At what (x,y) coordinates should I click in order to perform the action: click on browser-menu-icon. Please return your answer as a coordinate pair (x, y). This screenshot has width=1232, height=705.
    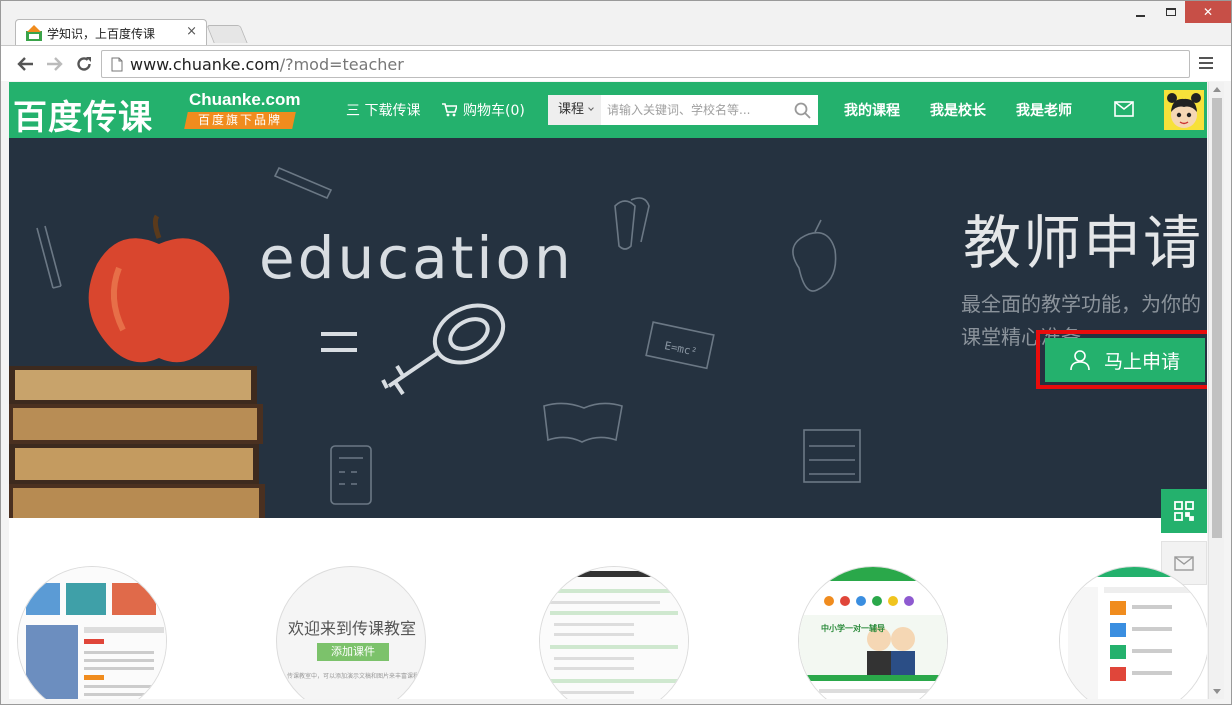
    Looking at the image, I should click on (1207, 63).